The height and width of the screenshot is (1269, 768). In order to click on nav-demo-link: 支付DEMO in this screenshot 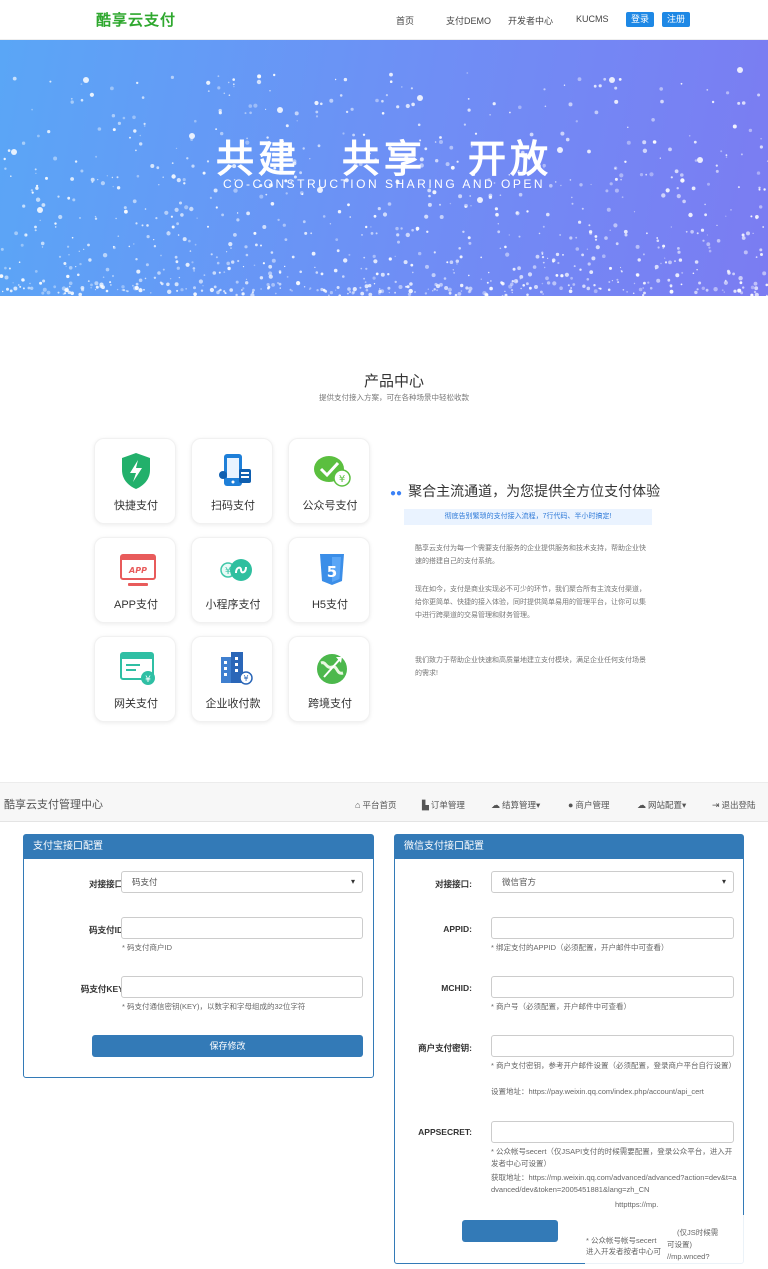, I will do `click(468, 20)`.